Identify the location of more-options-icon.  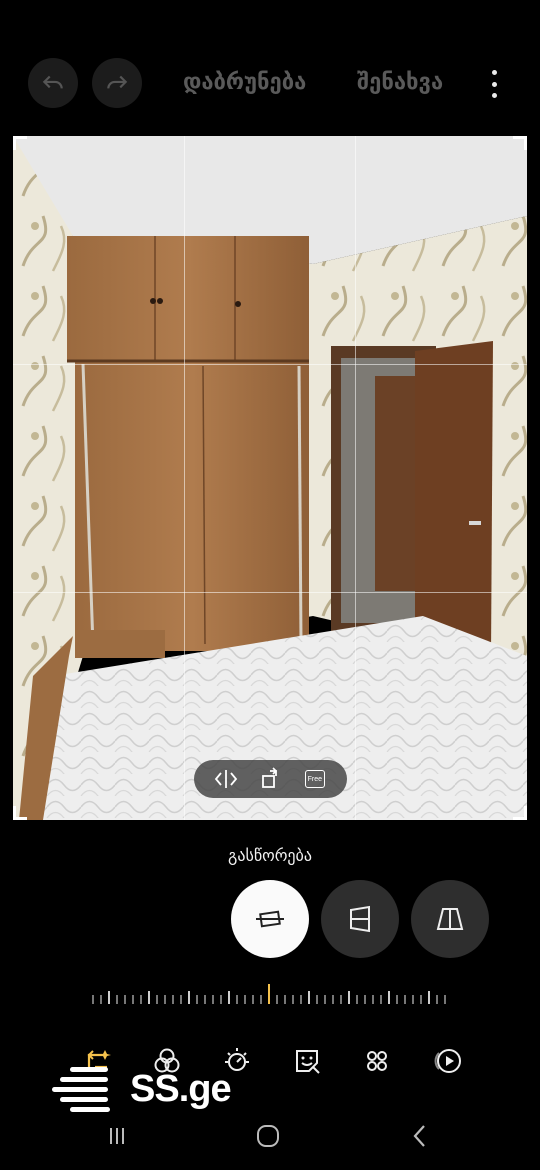
(494, 84).